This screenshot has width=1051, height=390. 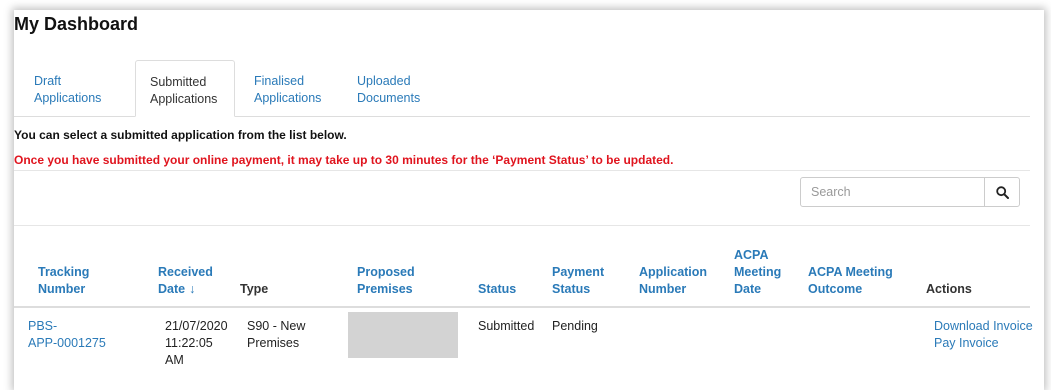 What do you see at coordinates (76, 24) in the screenshot?
I see `page-title: My Dashboard` at bounding box center [76, 24].